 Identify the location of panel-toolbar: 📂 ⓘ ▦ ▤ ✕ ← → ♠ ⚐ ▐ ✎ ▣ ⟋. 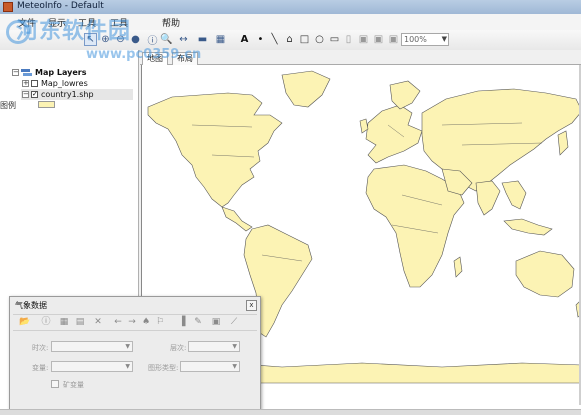
(135, 322).